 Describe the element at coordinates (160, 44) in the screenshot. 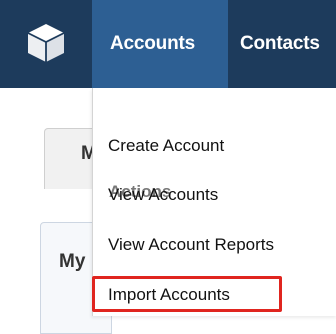

I see `tab-accounts: Accounts` at that location.